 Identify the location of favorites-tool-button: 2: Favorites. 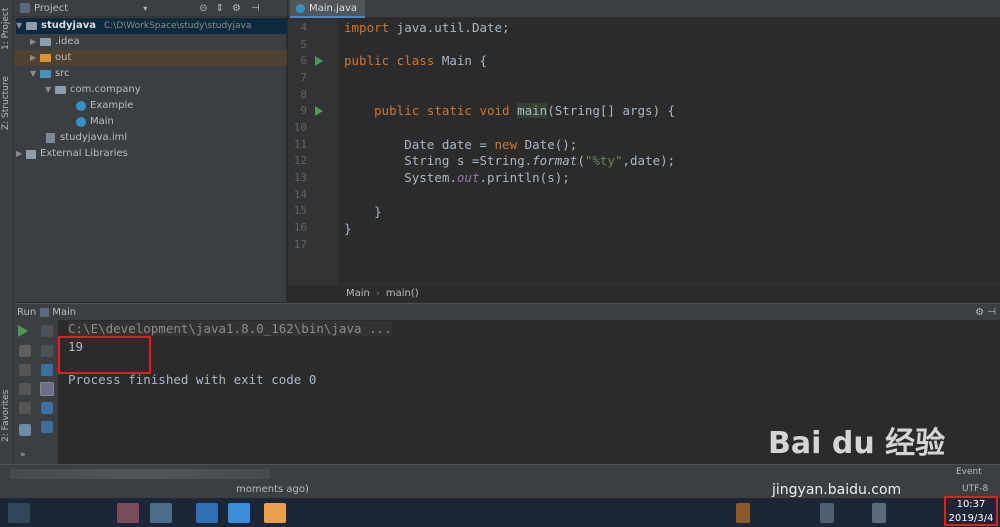
(6, 416).